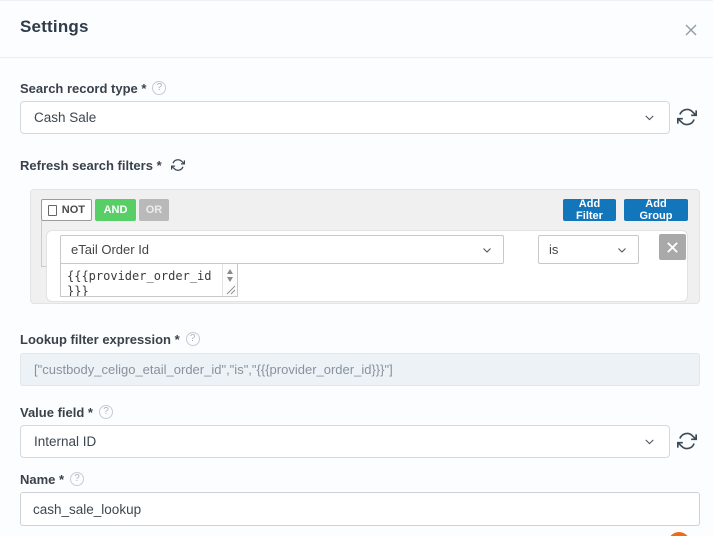  What do you see at coordinates (230, 279) in the screenshot?
I see `scroll-down-icon` at bounding box center [230, 279].